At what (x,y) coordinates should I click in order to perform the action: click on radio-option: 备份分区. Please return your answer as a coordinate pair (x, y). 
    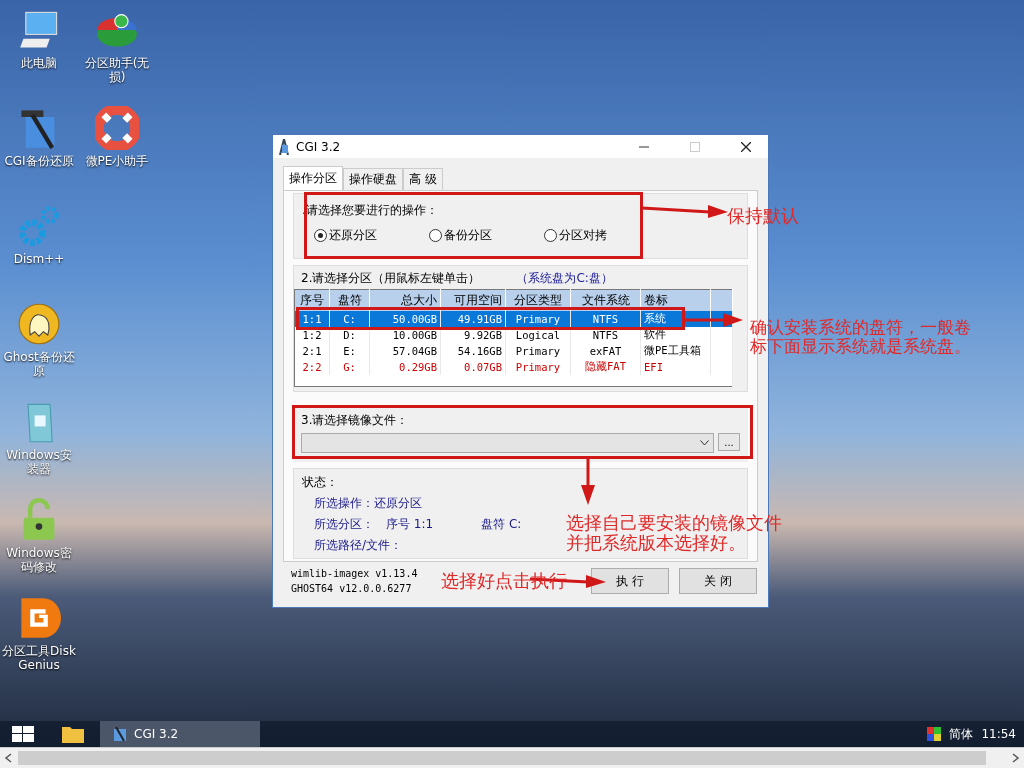
    Looking at the image, I should click on (486, 235).